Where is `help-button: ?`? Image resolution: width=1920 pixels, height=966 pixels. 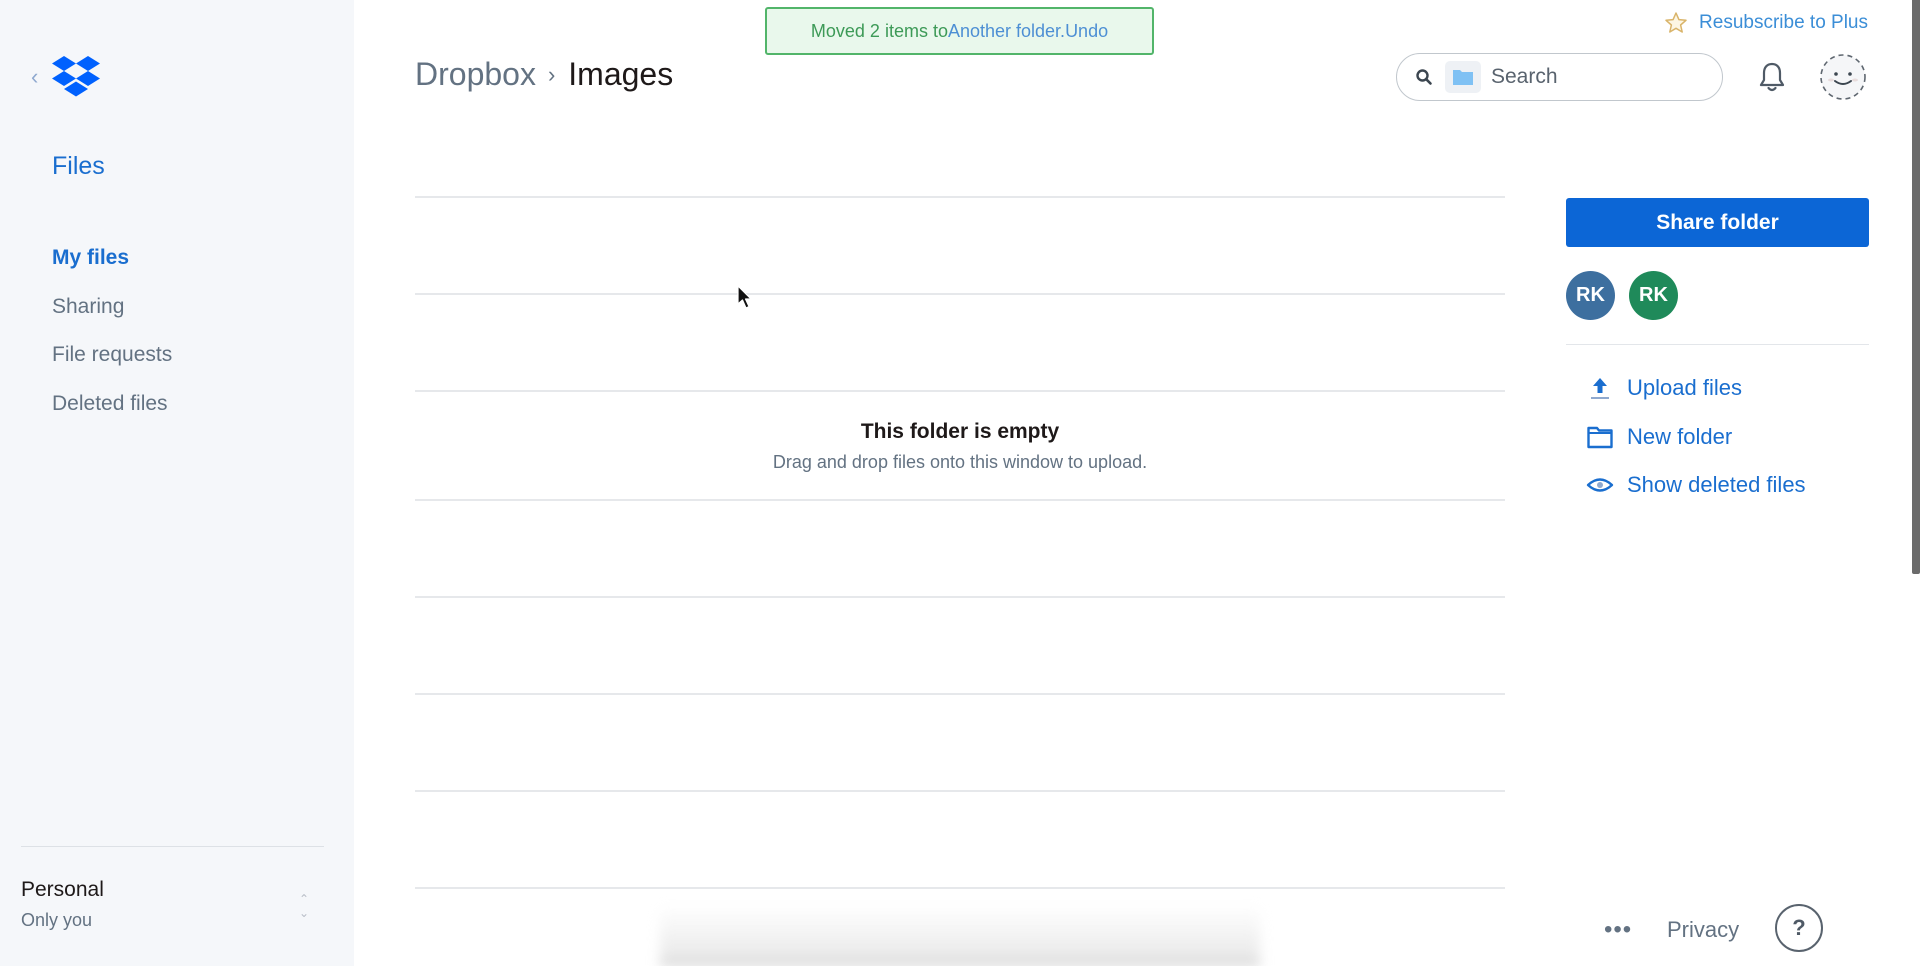
help-button: ? is located at coordinates (1799, 928).